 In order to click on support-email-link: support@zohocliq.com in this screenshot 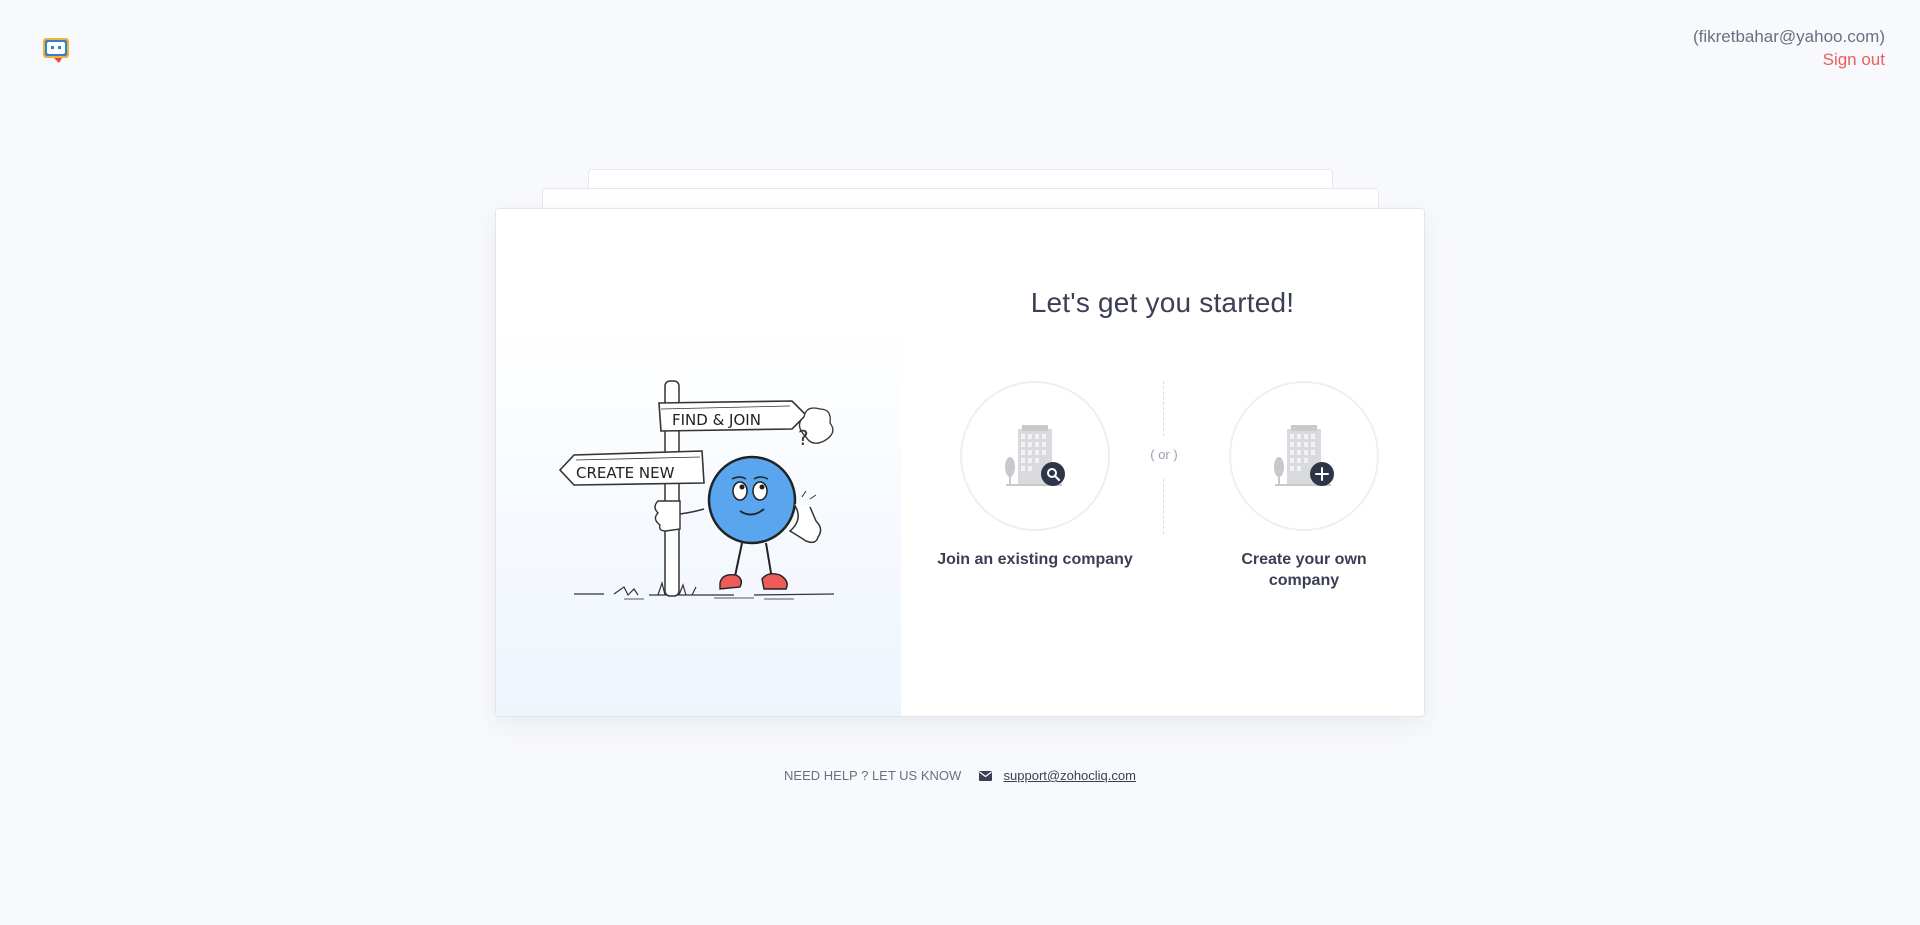, I will do `click(1070, 775)`.